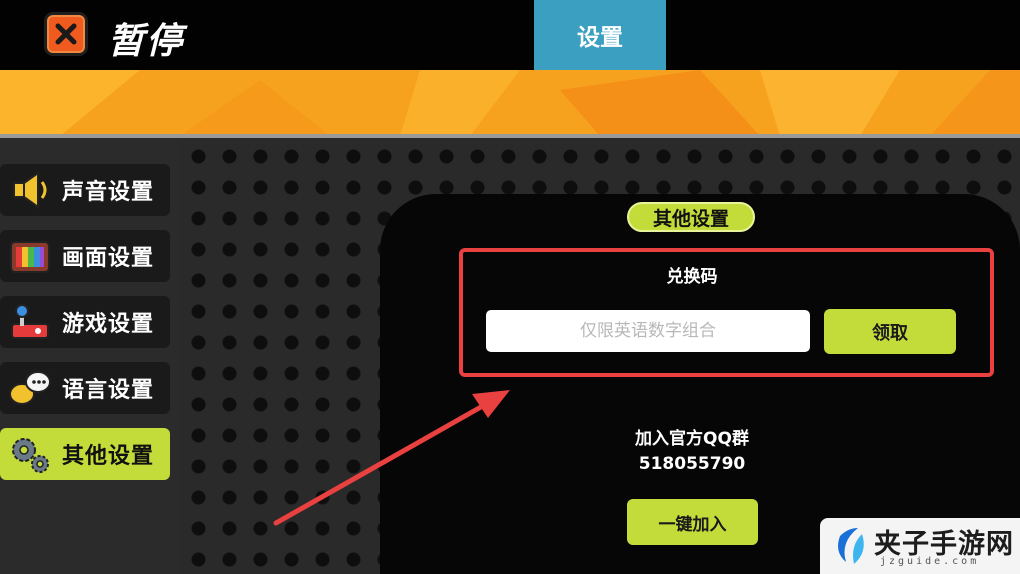  What do you see at coordinates (108, 192) in the screenshot?
I see `sidebar-item-label: 声音设置` at bounding box center [108, 192].